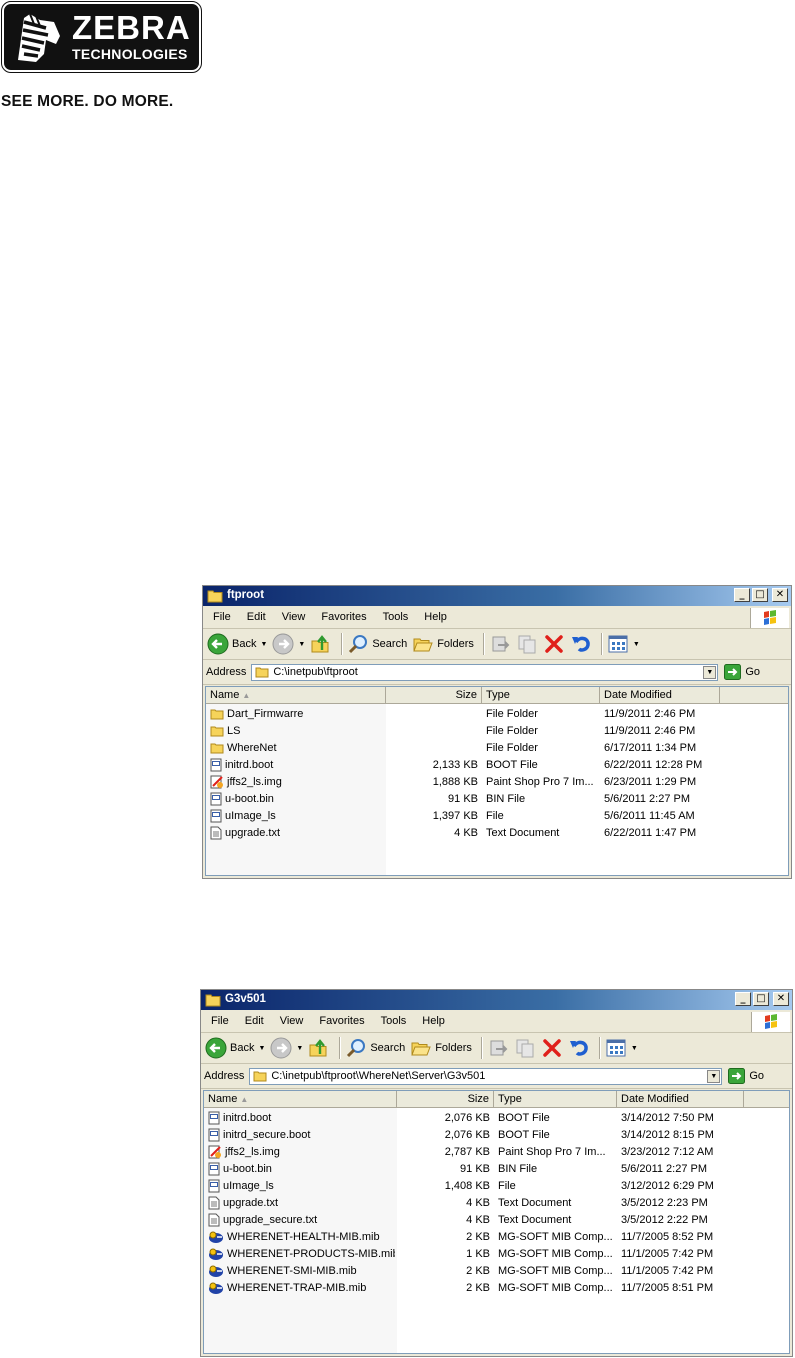  Describe the element at coordinates (667, 1151) in the screenshot. I see `file-date-modified: 3/23/2012 7:12 AM` at that location.